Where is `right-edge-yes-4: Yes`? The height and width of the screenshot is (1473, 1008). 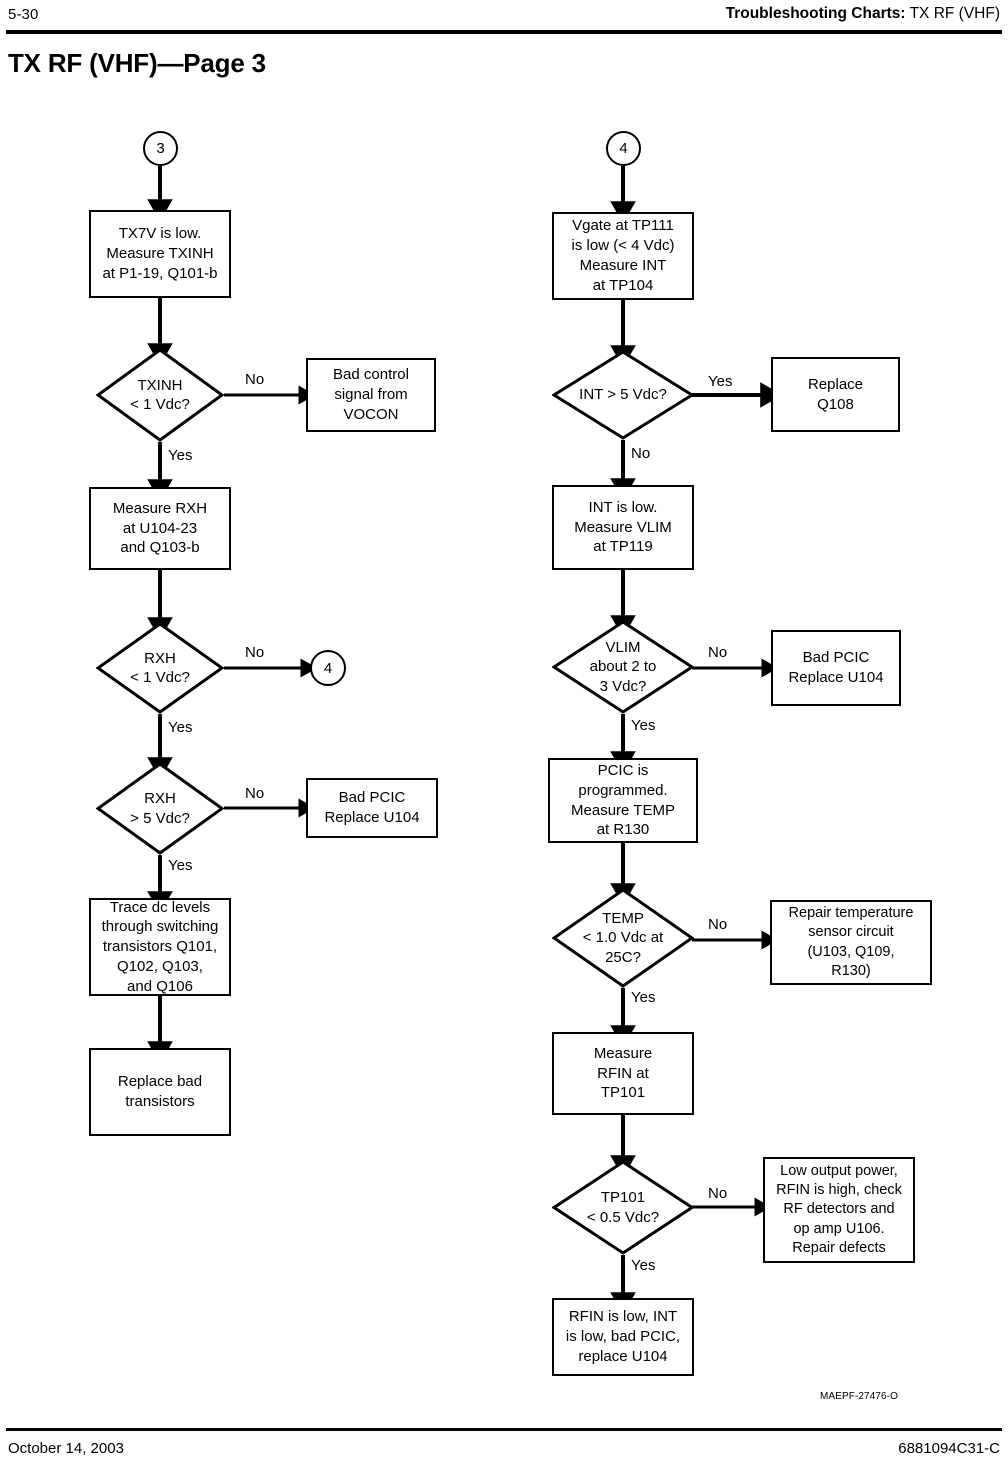 right-edge-yes-4: Yes is located at coordinates (643, 1265).